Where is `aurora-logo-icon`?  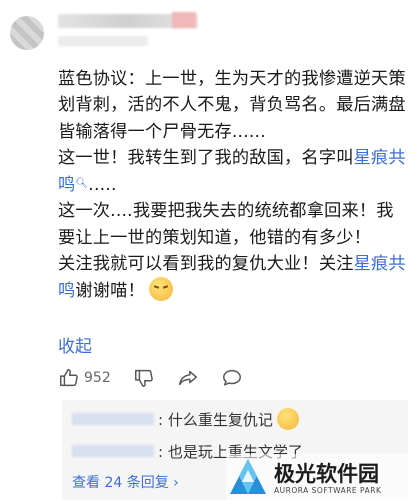
aurora-logo-icon is located at coordinates (248, 476).